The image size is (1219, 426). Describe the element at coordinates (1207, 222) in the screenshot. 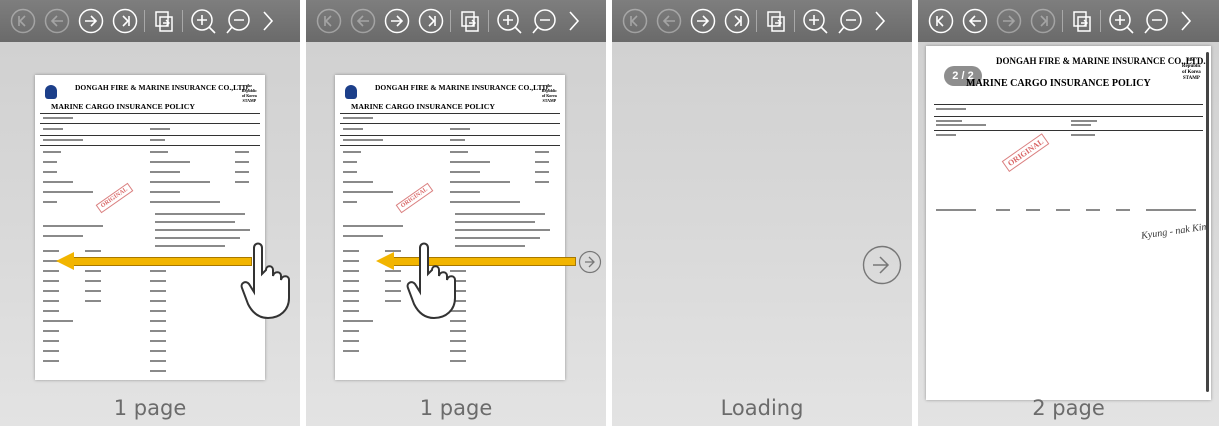

I see `scrollbar` at that location.